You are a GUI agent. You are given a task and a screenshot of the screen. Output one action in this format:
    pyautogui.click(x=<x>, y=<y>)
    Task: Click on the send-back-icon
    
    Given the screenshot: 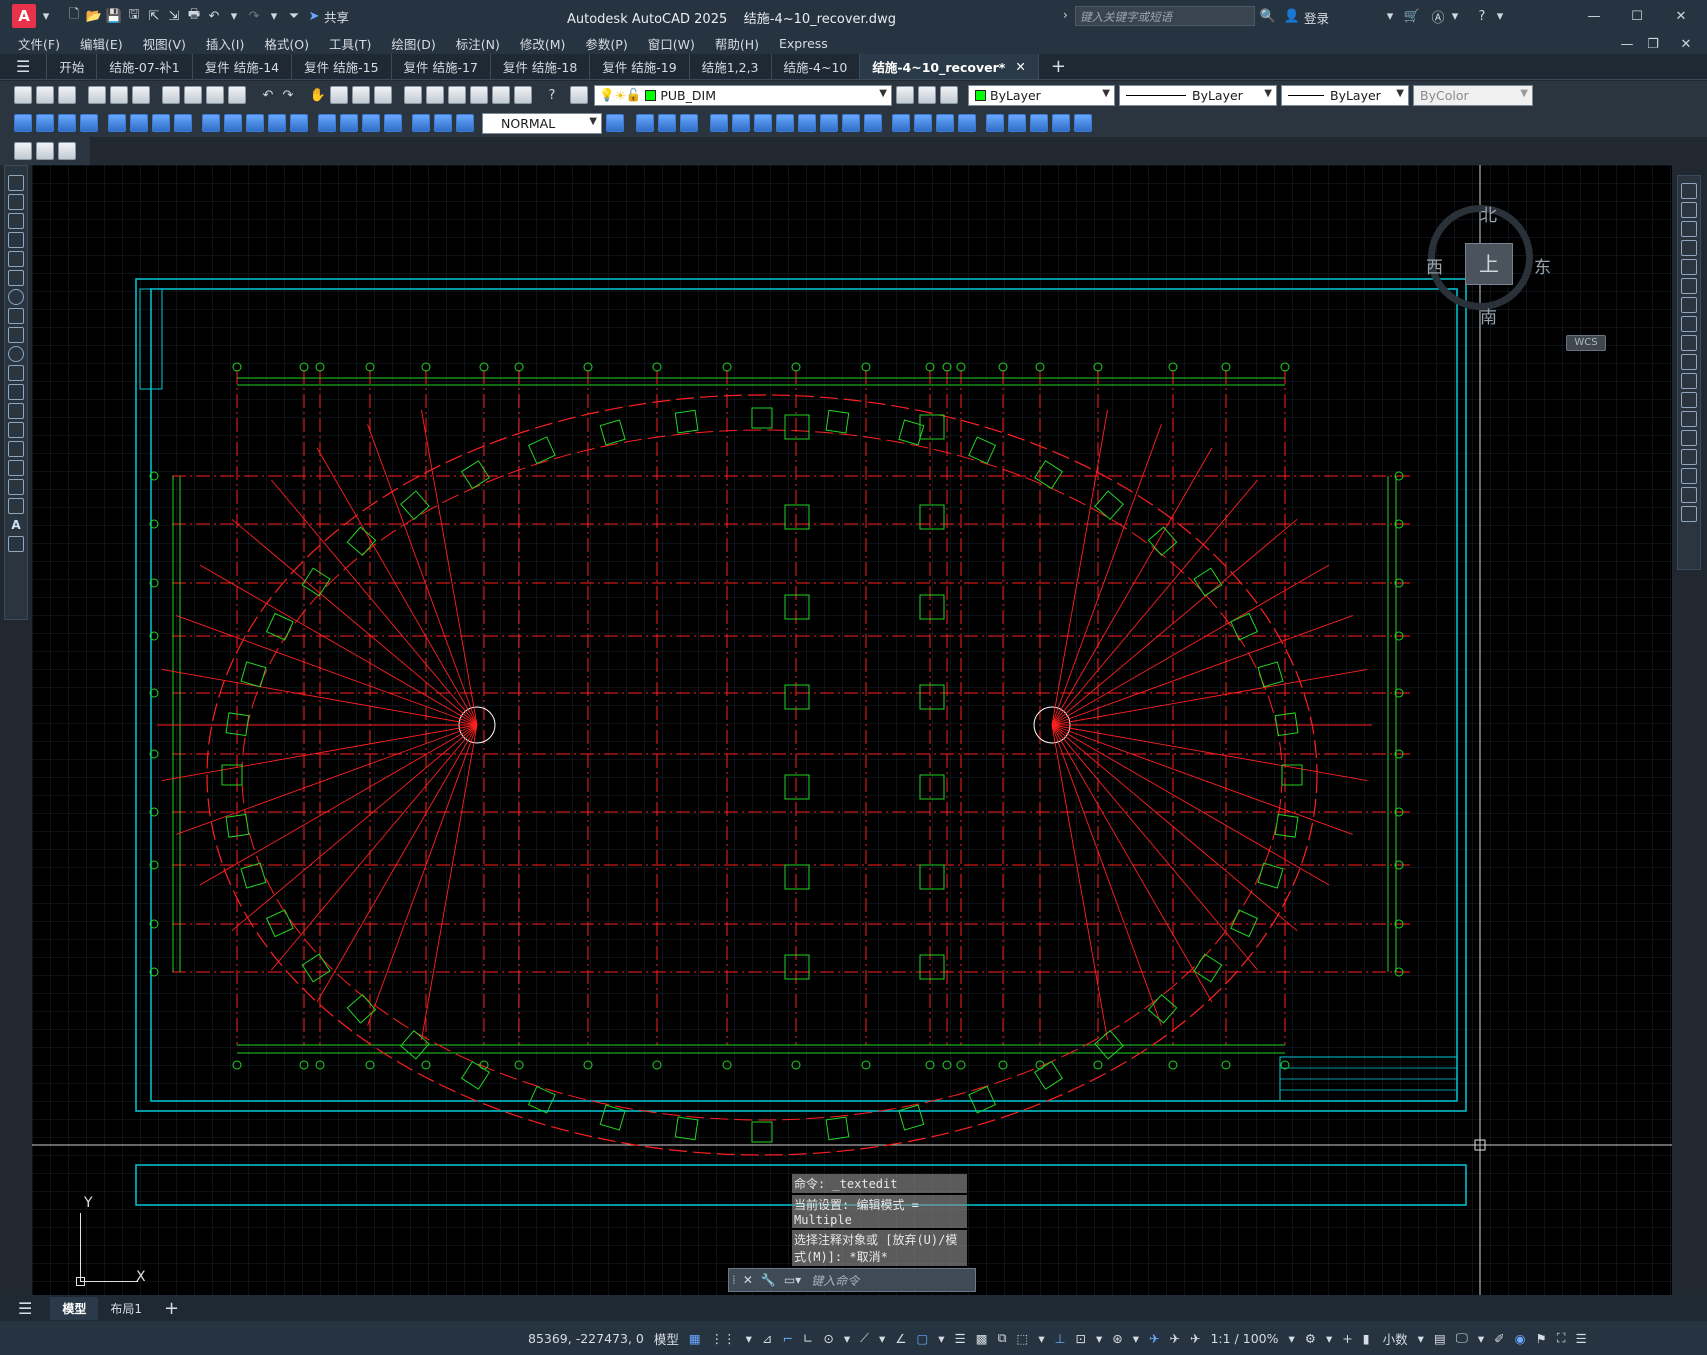 What is the action you would take?
    pyautogui.click(x=667, y=123)
    